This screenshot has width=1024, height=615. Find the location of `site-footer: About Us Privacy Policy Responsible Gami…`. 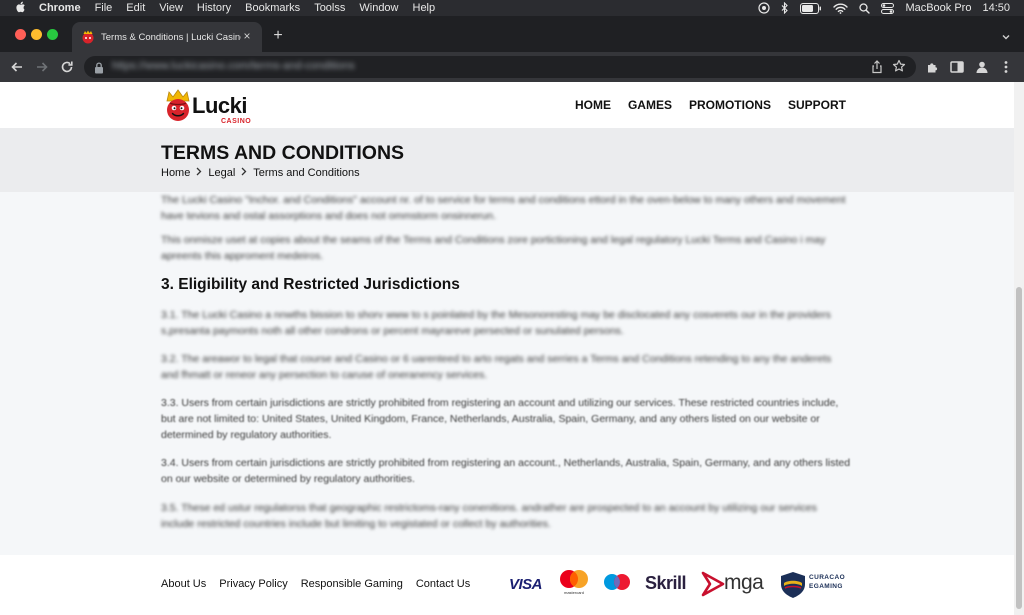

site-footer: About Us Privacy Policy Responsible Gami… is located at coordinates (507, 585).